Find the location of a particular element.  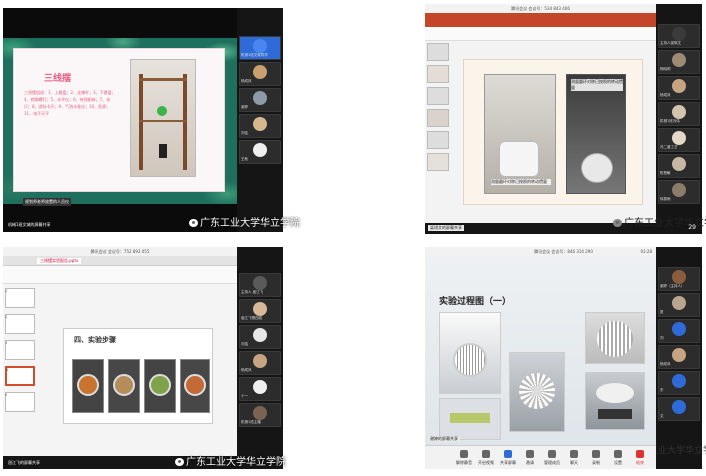

clock: 03:28 is located at coordinates (646, 251).